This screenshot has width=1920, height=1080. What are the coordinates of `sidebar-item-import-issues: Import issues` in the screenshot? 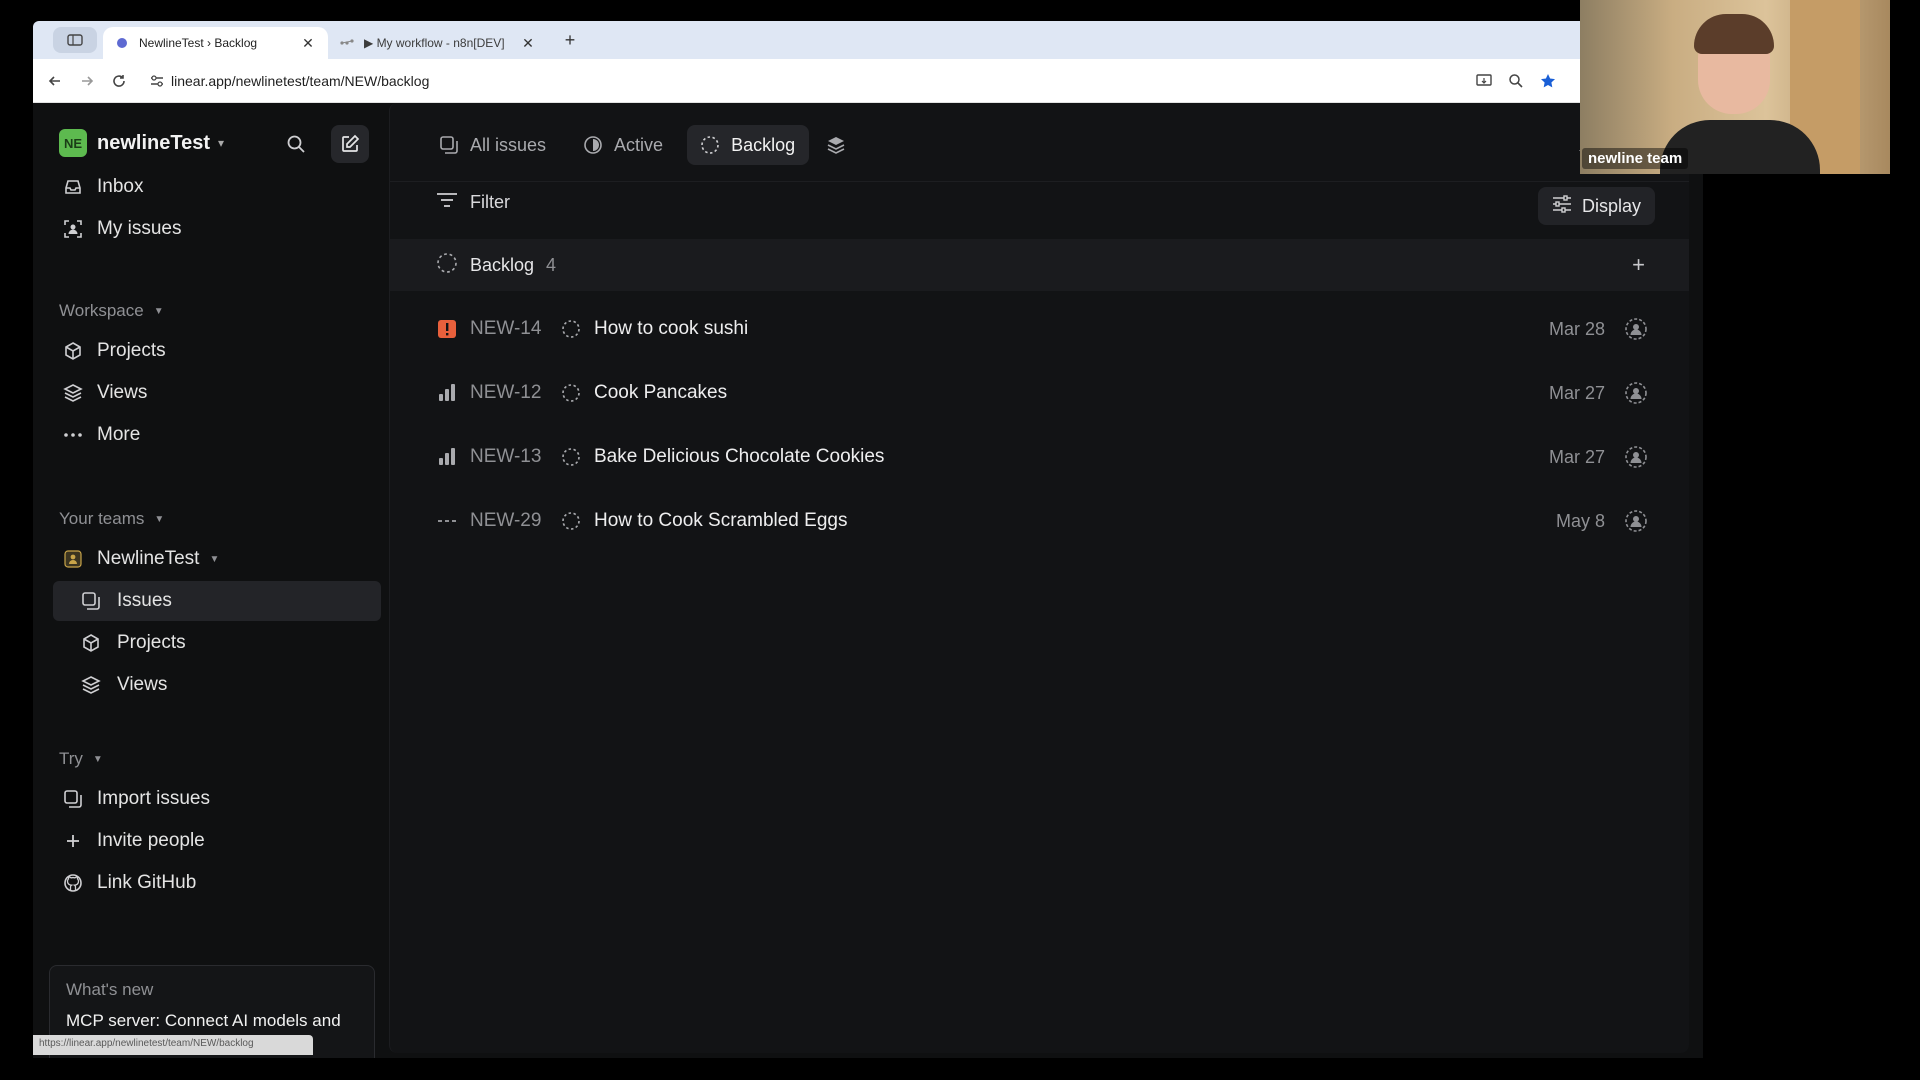 It's located at (217, 799).